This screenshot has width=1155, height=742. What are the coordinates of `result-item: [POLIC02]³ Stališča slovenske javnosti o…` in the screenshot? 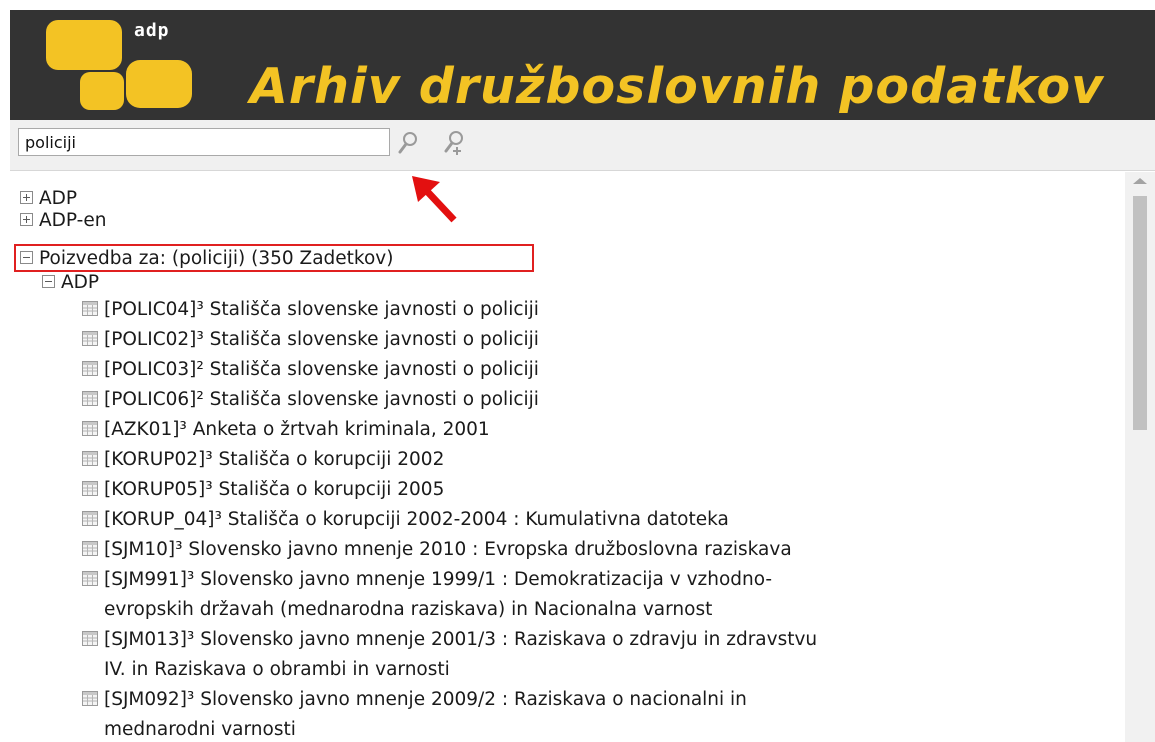 It's located at (310, 340).